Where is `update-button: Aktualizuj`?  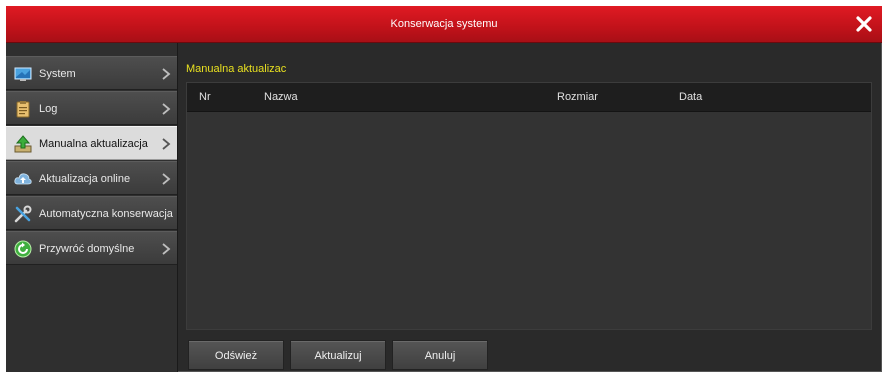
update-button: Aktualizuj is located at coordinates (338, 355).